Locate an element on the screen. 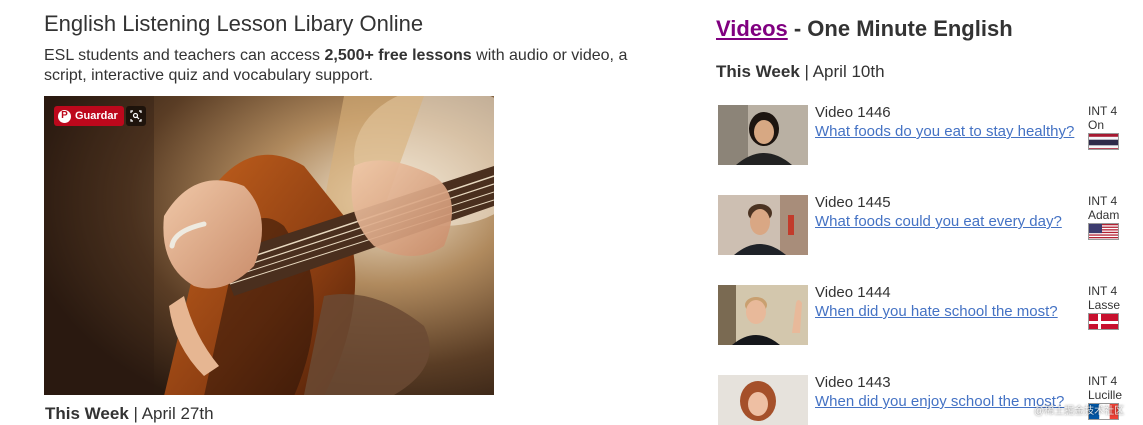  video-question-link: What foods do you eat to stay healthy? is located at coordinates (950, 131).